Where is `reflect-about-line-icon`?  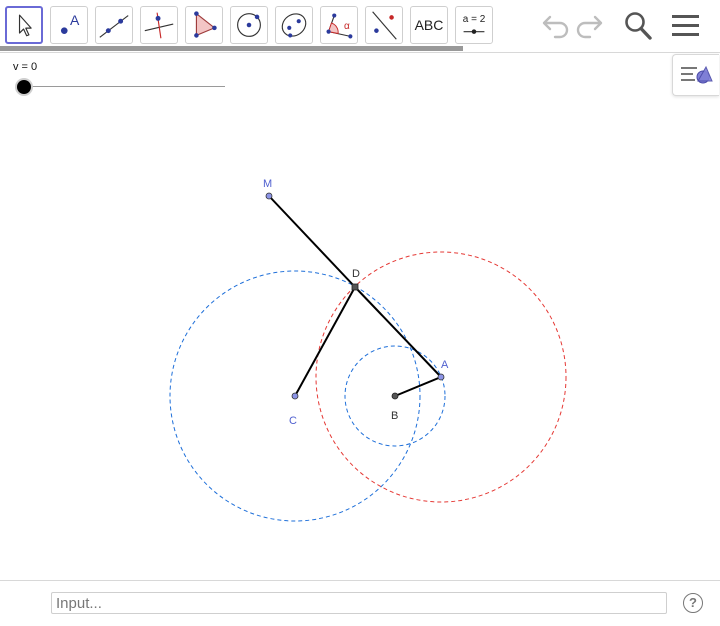 reflect-about-line-icon is located at coordinates (384, 25).